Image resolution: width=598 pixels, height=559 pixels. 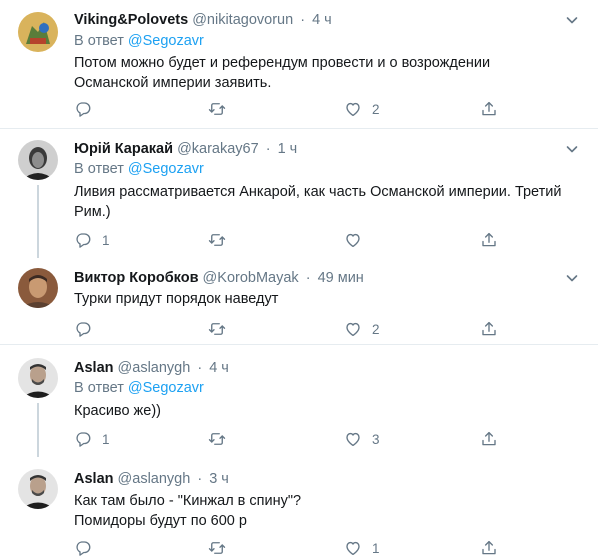 I want to click on user-handle: @KorobMayak, so click(x=251, y=278).